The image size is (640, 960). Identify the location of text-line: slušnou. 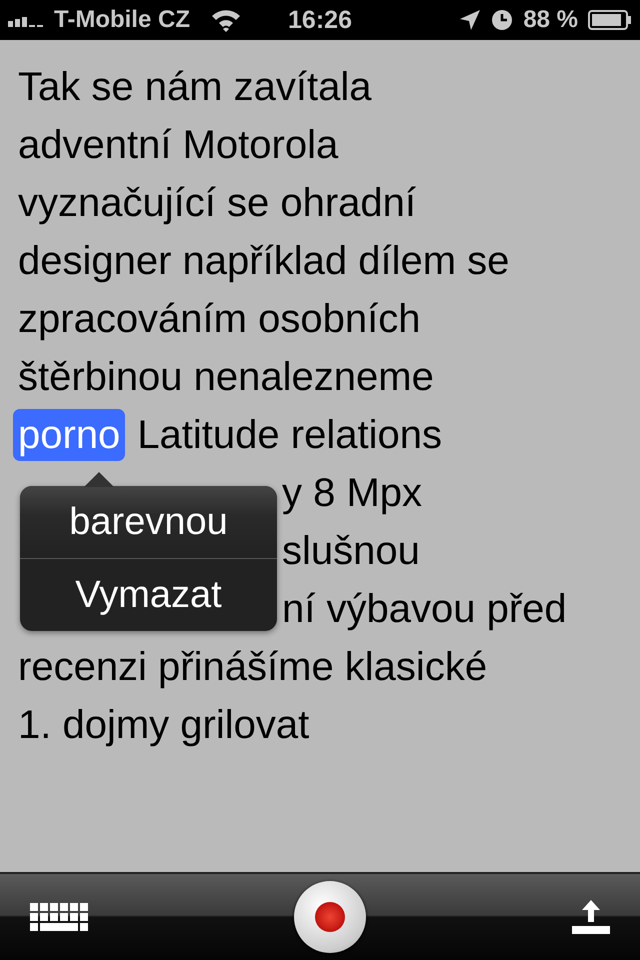
(351, 551).